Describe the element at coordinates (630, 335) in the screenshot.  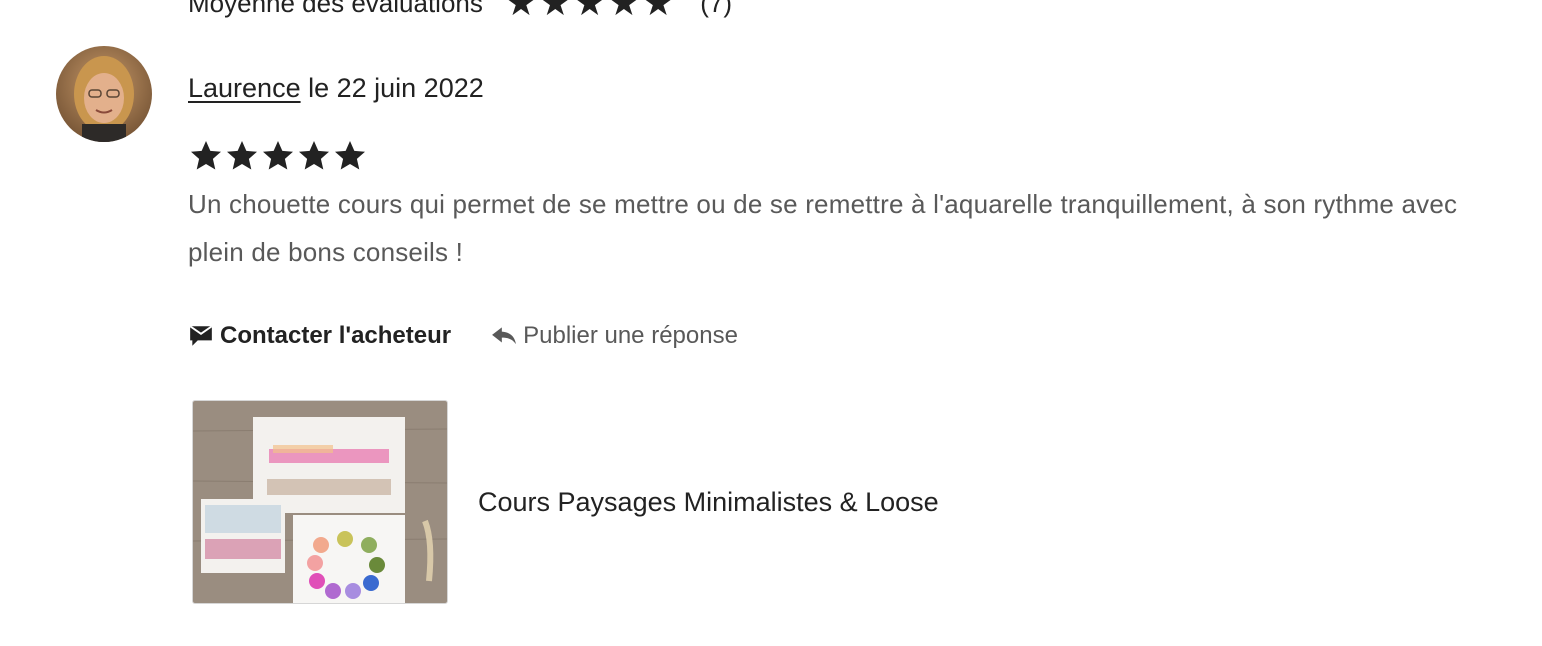
I see `post-reply-label: Publier une réponse` at that location.